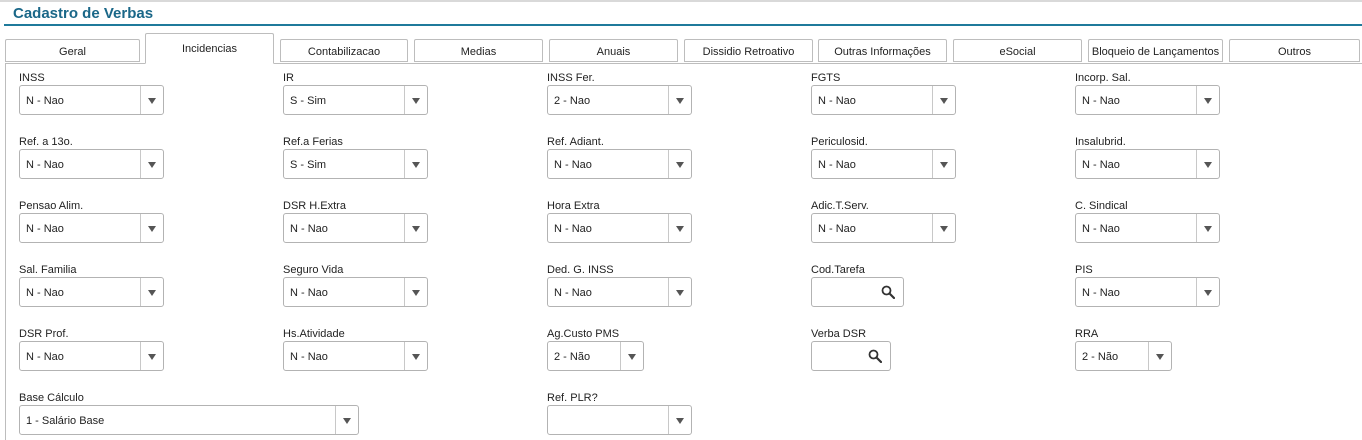  I want to click on incorp-sal-select: N - Nao, so click(1147, 100).